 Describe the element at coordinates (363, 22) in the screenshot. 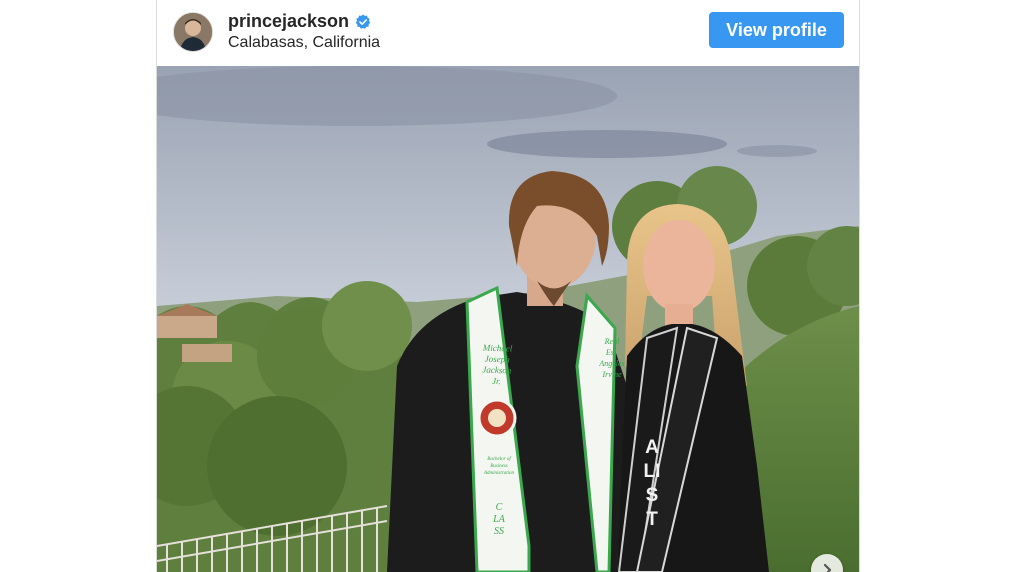

I see `verified-badge-icon` at that location.